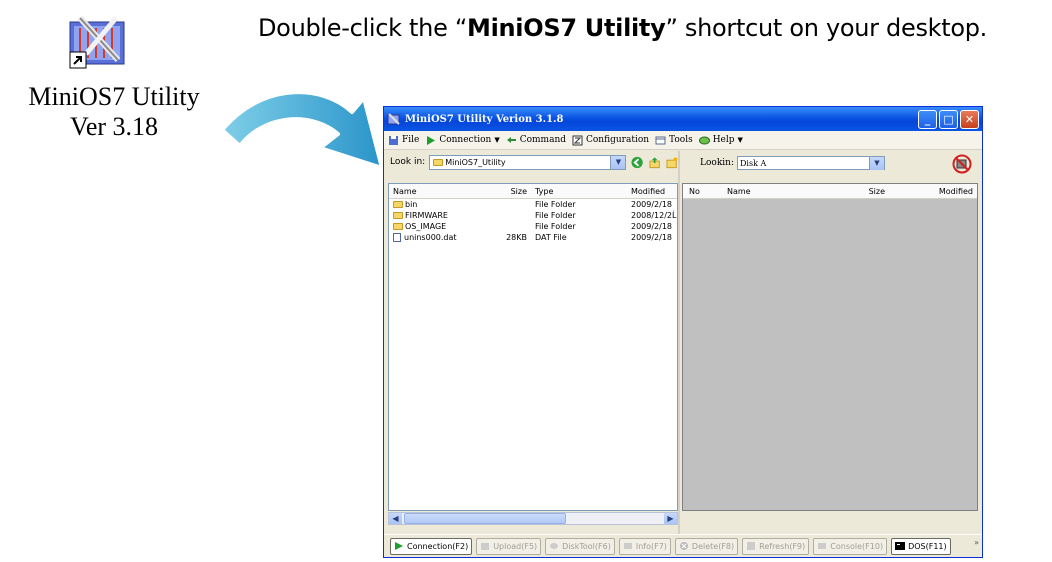 The image size is (1052, 562). What do you see at coordinates (717, 163) in the screenshot?
I see `remote-lookin-label: Lookin:` at bounding box center [717, 163].